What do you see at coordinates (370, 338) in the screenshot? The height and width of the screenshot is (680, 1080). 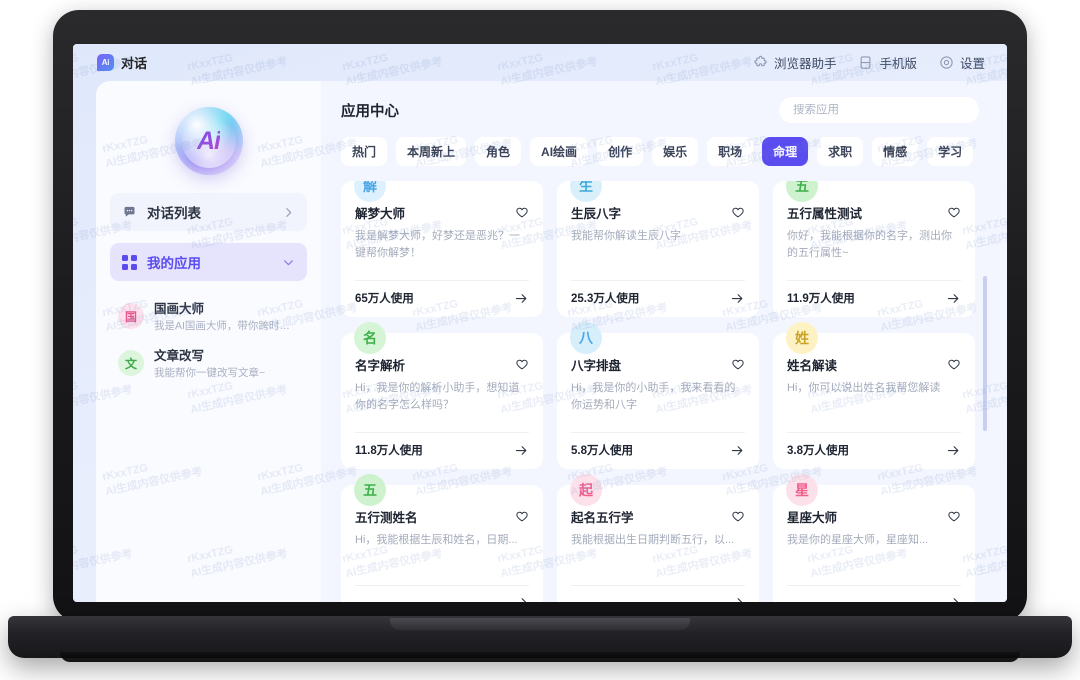 I see `card-badge-icon: 名` at bounding box center [370, 338].